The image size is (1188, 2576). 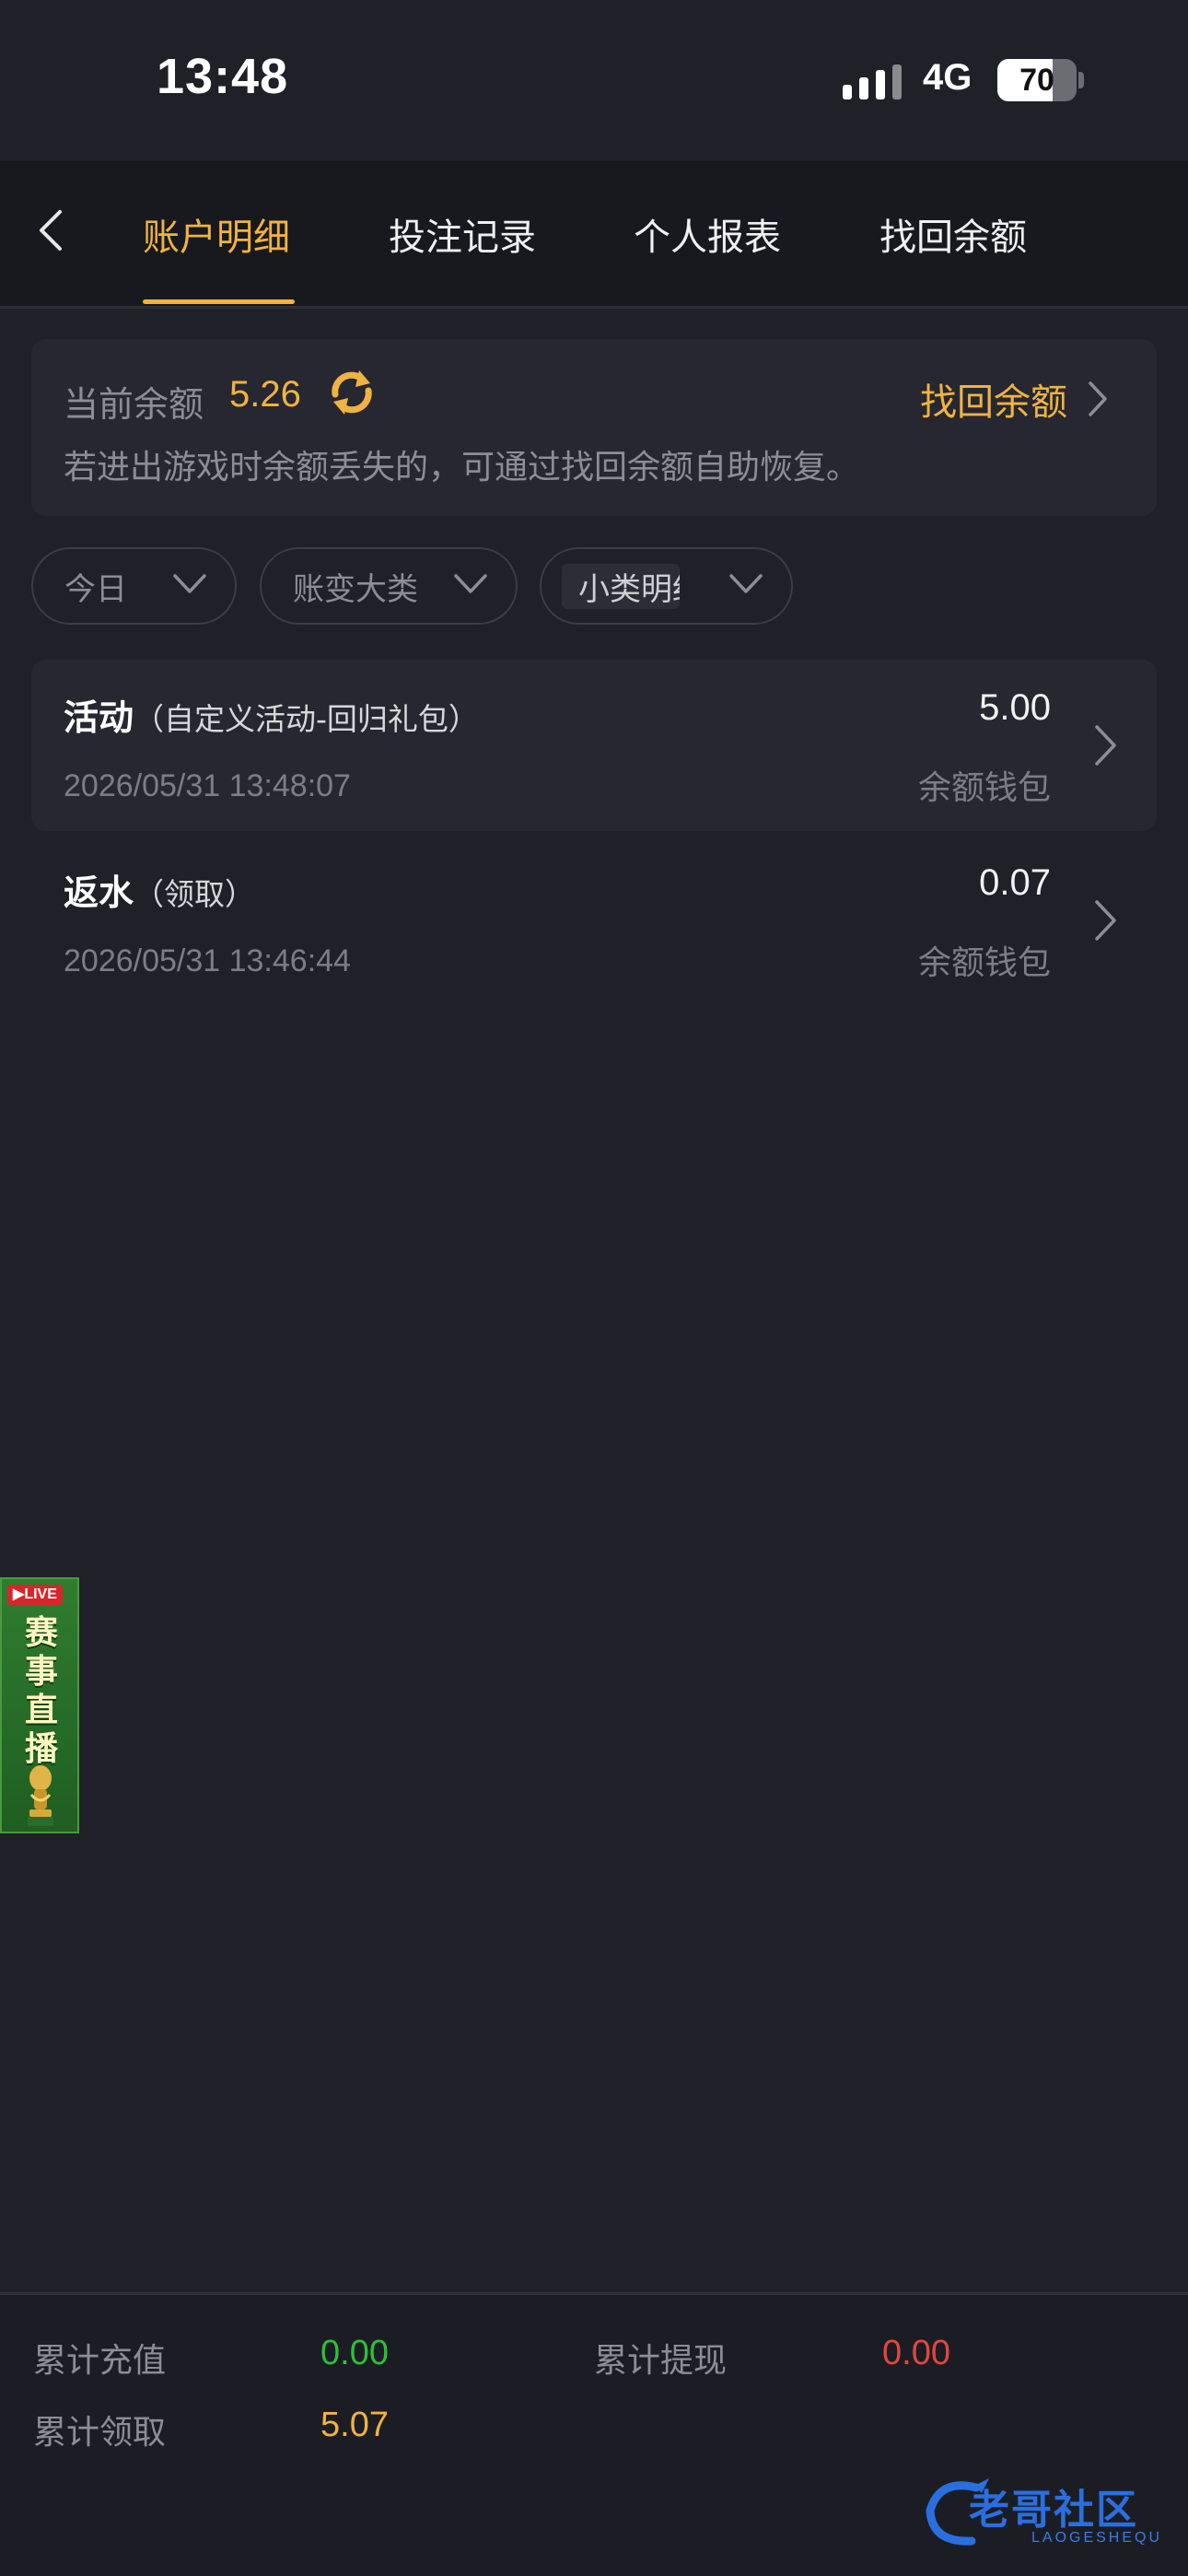 I want to click on watermark-text: 老哥社区, so click(x=1053, y=2510).